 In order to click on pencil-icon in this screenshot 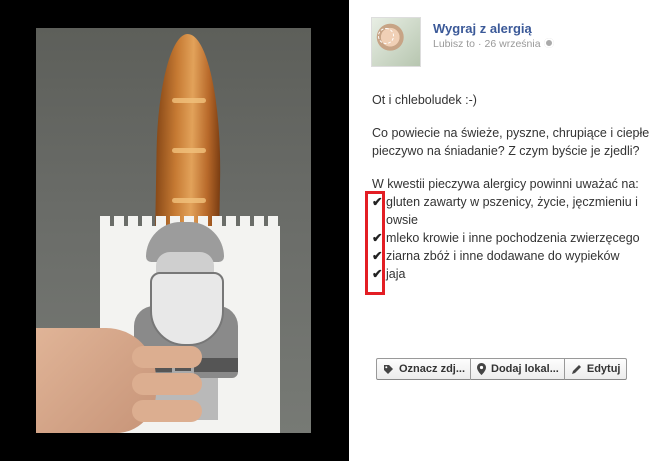, I will do `click(576, 369)`.